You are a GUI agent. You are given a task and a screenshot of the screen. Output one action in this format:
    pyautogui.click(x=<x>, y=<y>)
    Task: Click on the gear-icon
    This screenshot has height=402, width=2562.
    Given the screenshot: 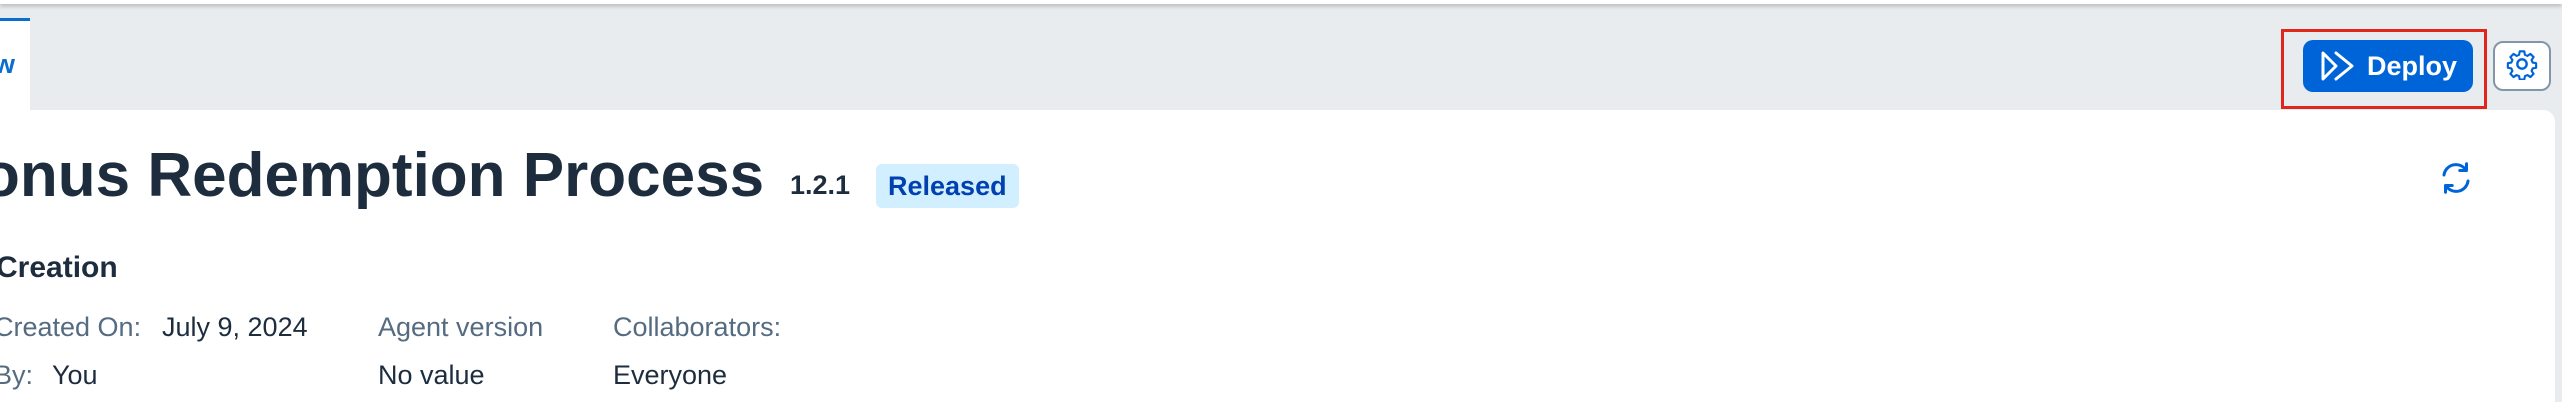 What is the action you would take?
    pyautogui.click(x=2522, y=66)
    